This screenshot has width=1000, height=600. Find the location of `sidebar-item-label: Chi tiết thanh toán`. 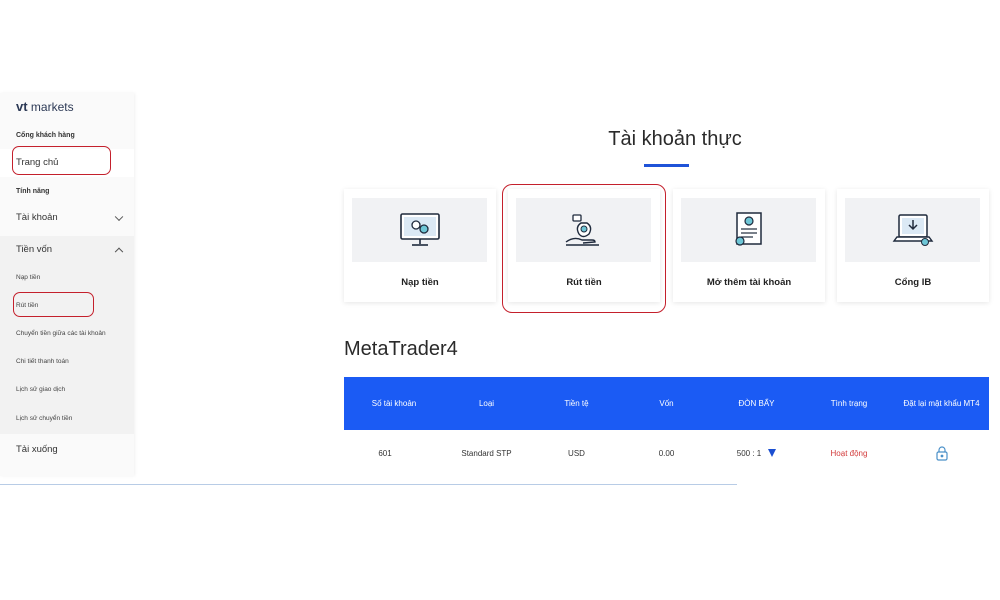

sidebar-item-label: Chi tiết thanh toán is located at coordinates (42, 361).